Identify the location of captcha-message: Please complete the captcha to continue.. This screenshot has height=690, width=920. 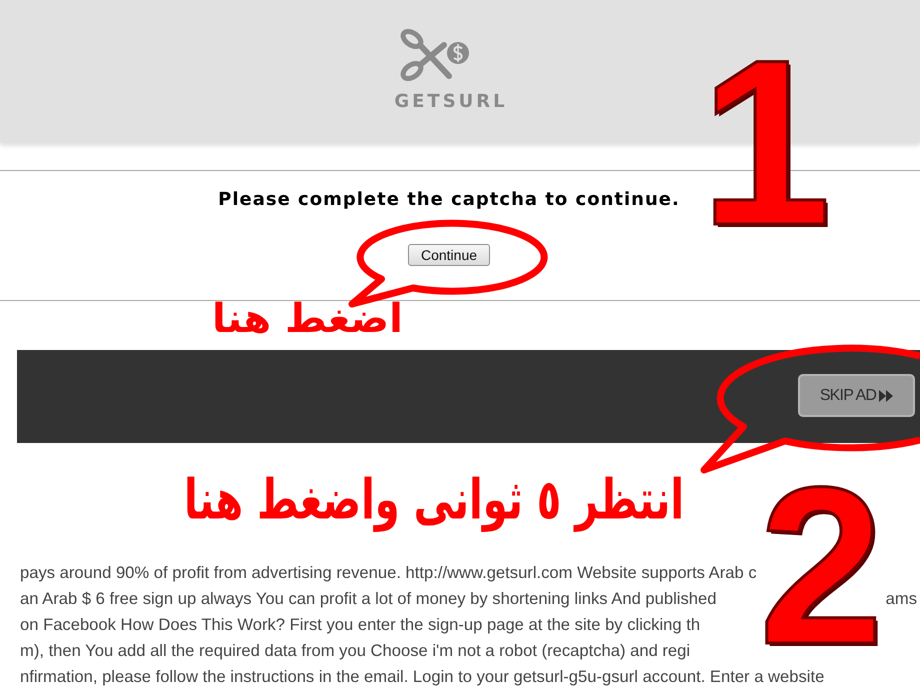
(449, 200).